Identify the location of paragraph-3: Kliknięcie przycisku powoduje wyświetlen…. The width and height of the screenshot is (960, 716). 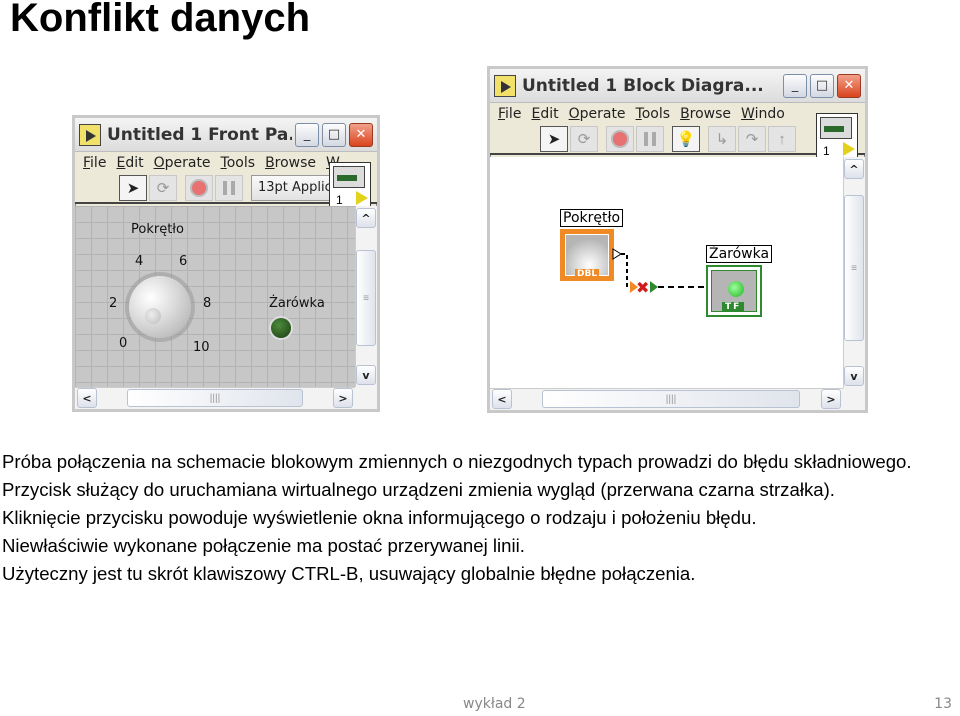
(379, 517).